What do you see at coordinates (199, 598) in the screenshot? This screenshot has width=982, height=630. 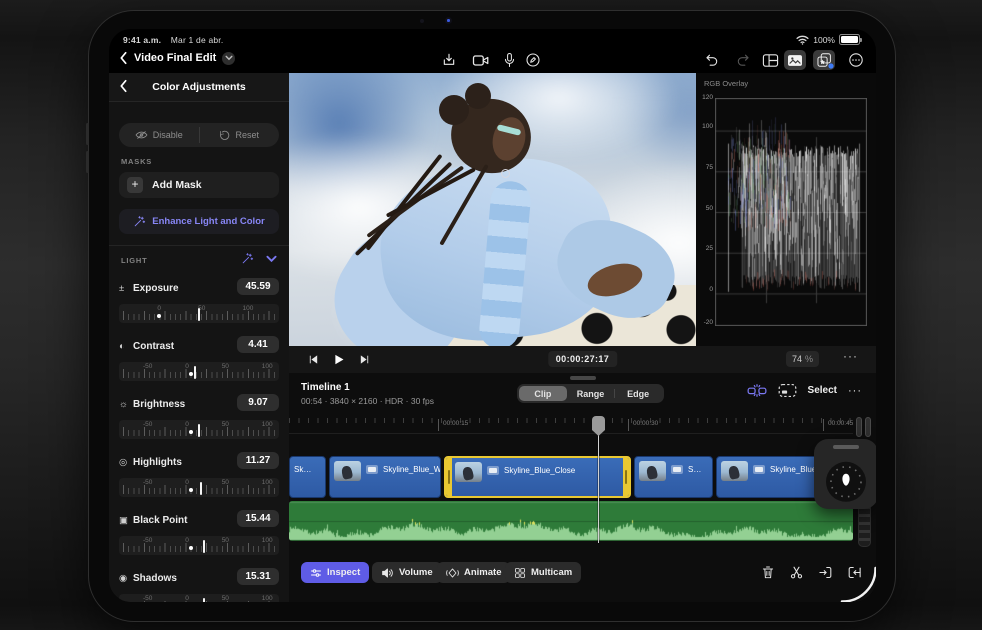 I see `shadows-slider: -50 0 50 100` at bounding box center [199, 598].